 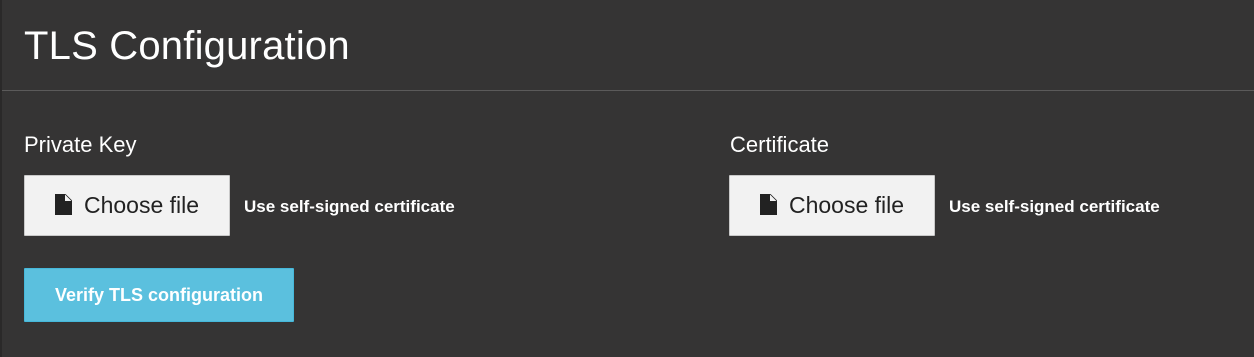 I want to click on private-key-choose-file-button: Choose file, so click(x=127, y=205).